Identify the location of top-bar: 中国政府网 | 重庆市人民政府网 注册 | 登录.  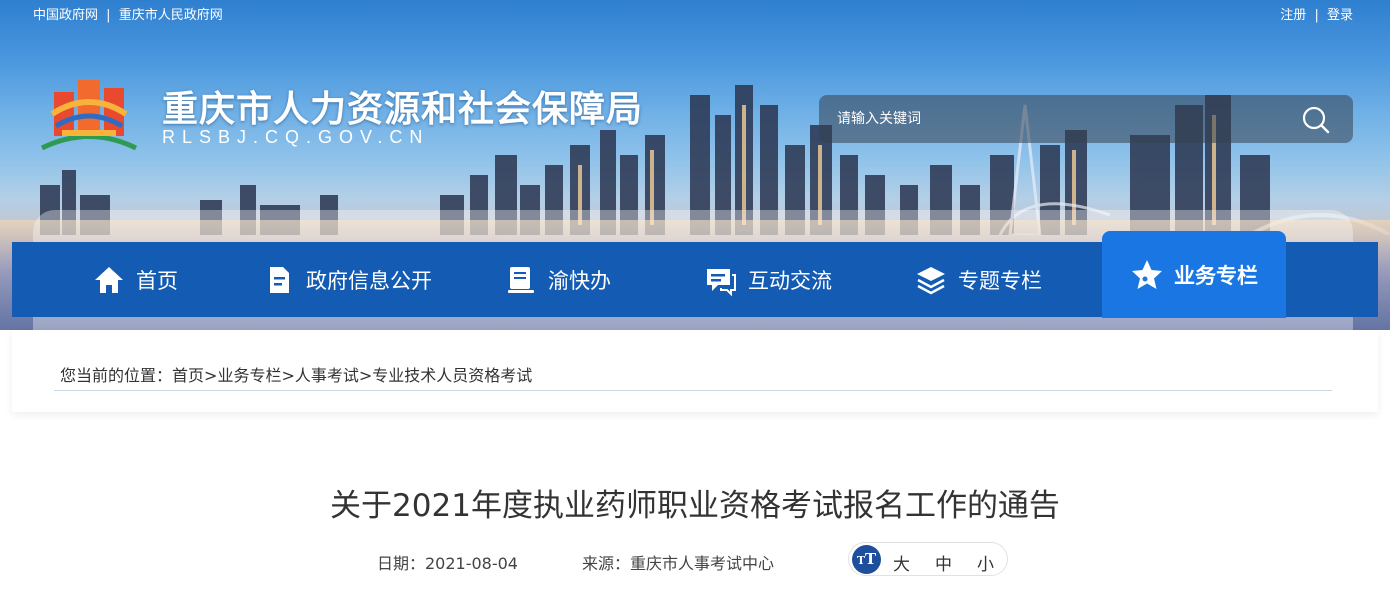
(695, 13).